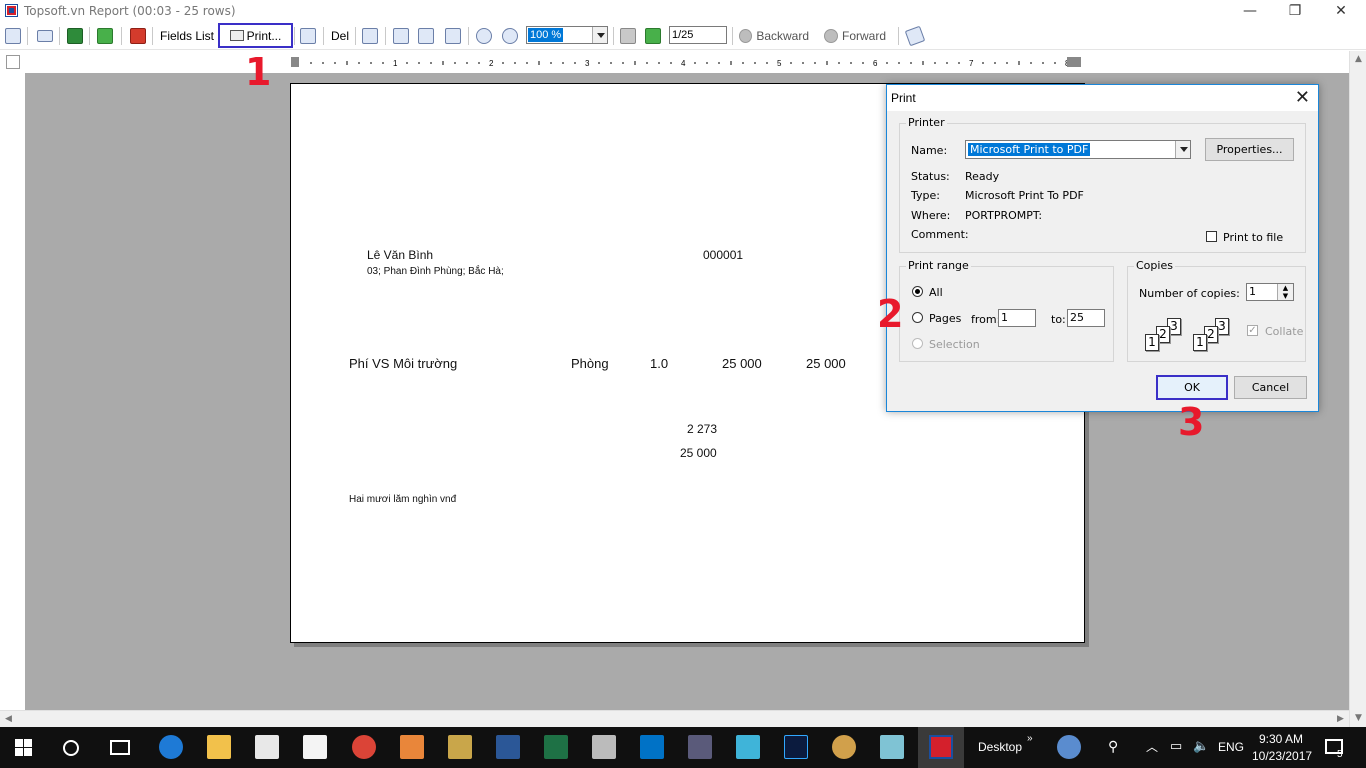 The image size is (1366, 768). Describe the element at coordinates (364, 747) in the screenshot. I see `chrome-icon` at that location.